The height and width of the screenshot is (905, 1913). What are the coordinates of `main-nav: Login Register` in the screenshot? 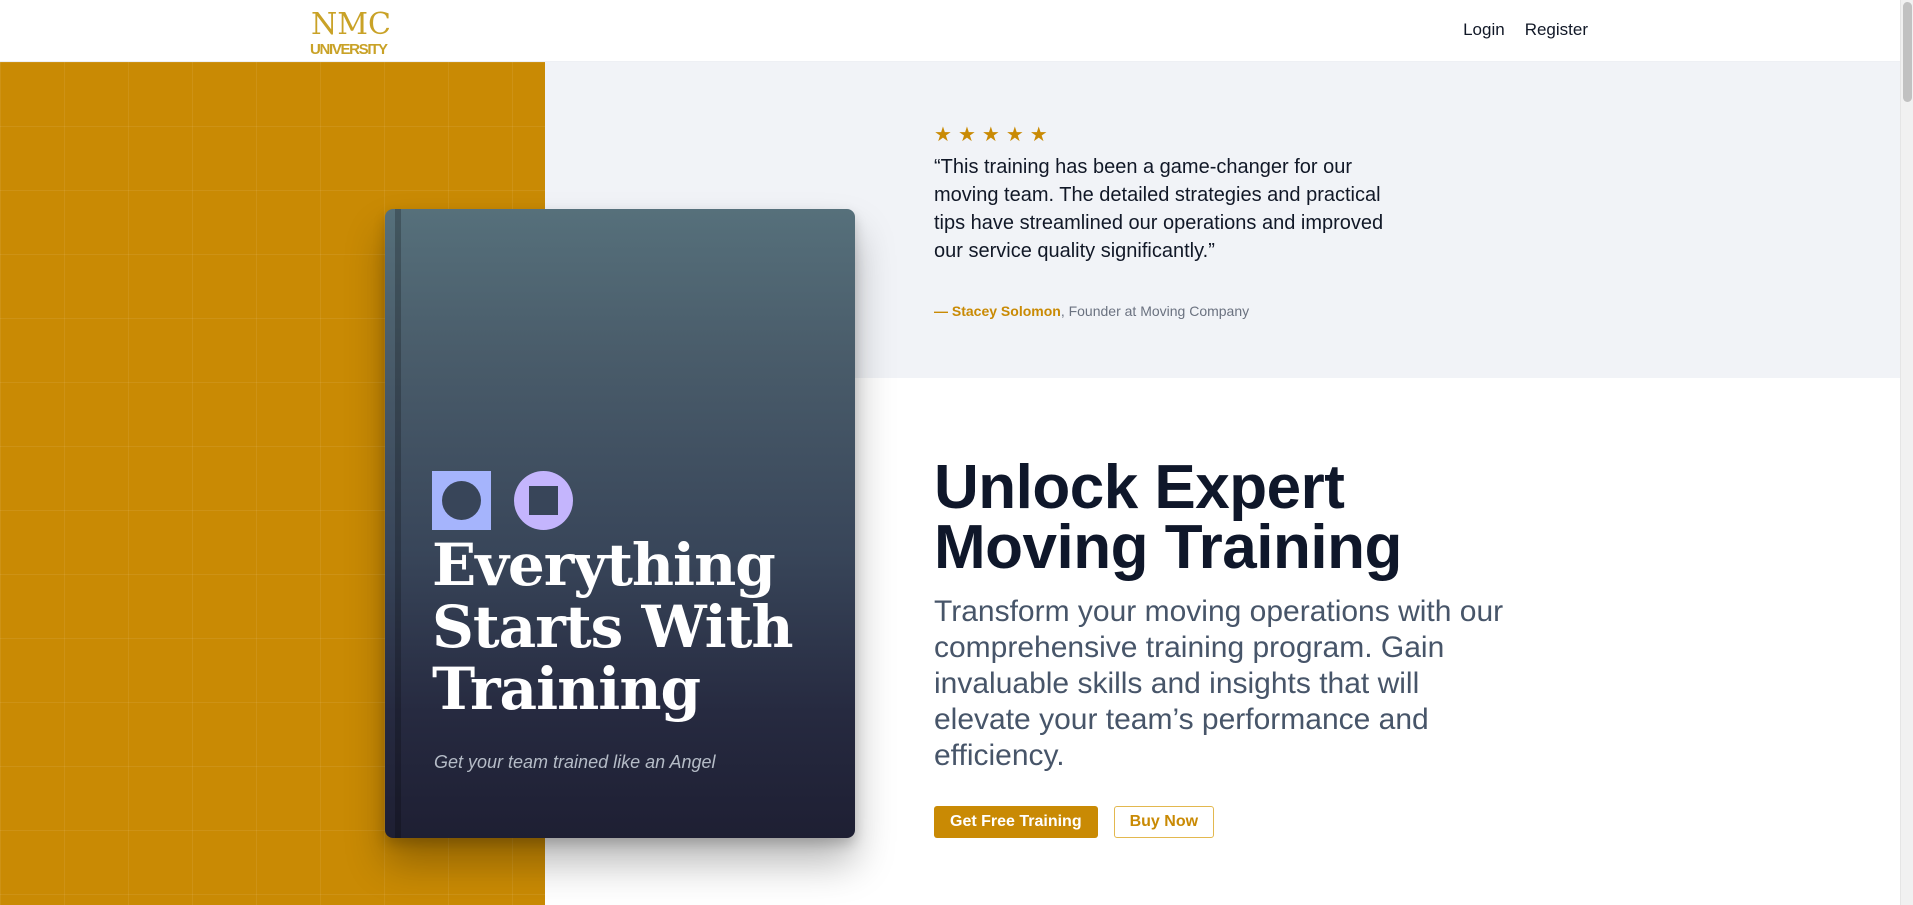 It's located at (1525, 30).